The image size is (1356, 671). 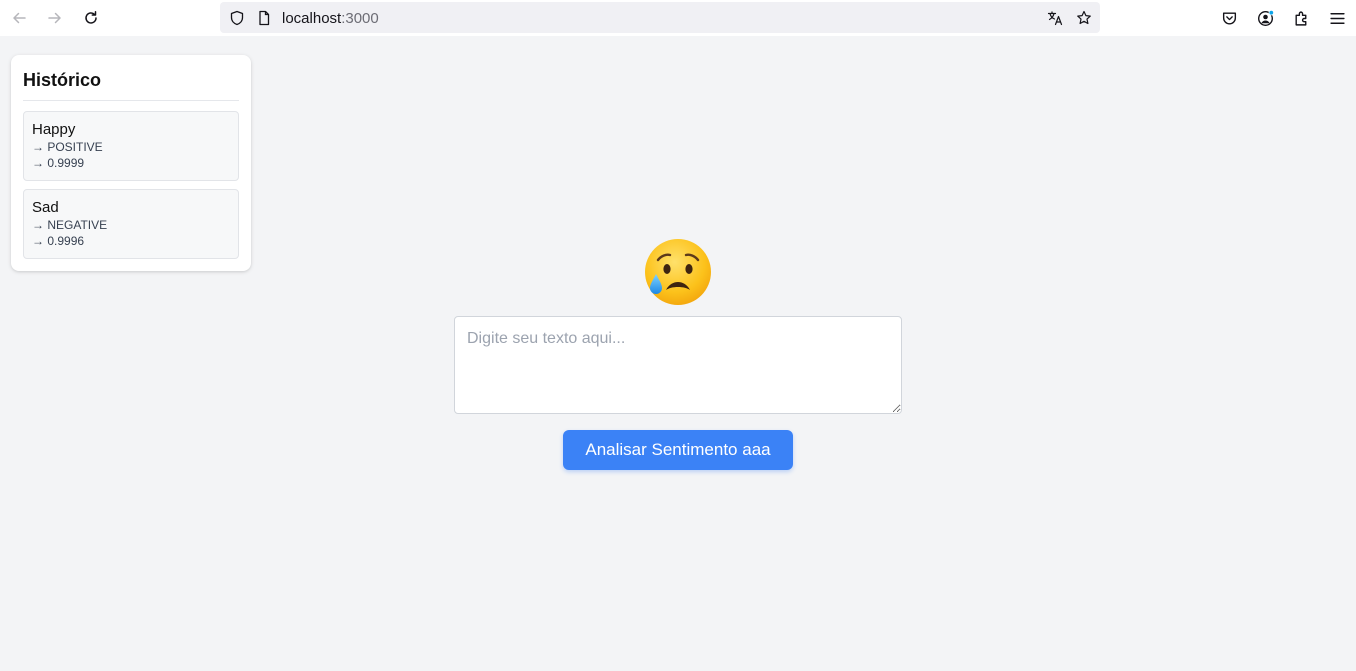 I want to click on url-text: localhost:3000, so click(x=330, y=18).